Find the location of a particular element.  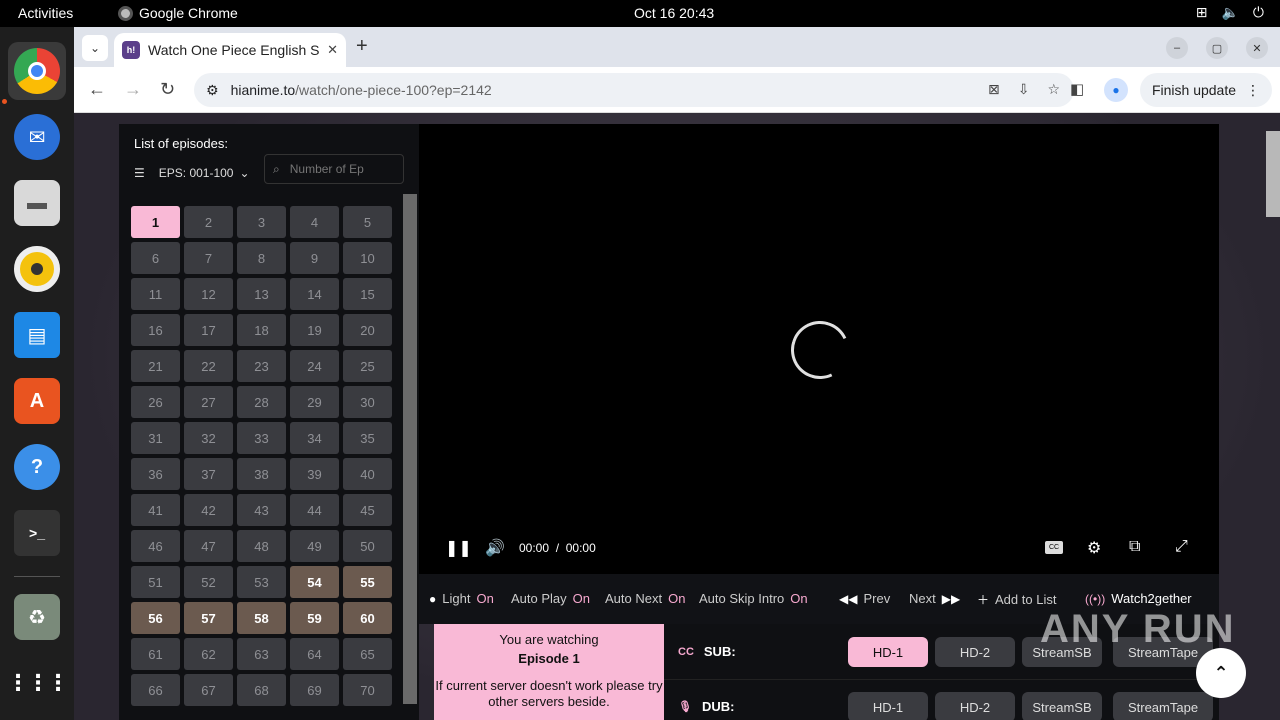

episode-search: ⌕ is located at coordinates (334, 169).